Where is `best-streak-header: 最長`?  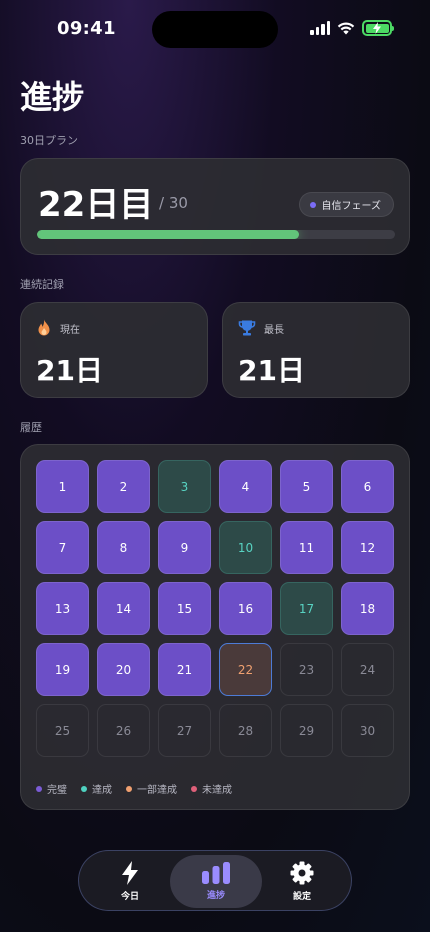
best-streak-header: 最長 is located at coordinates (261, 328).